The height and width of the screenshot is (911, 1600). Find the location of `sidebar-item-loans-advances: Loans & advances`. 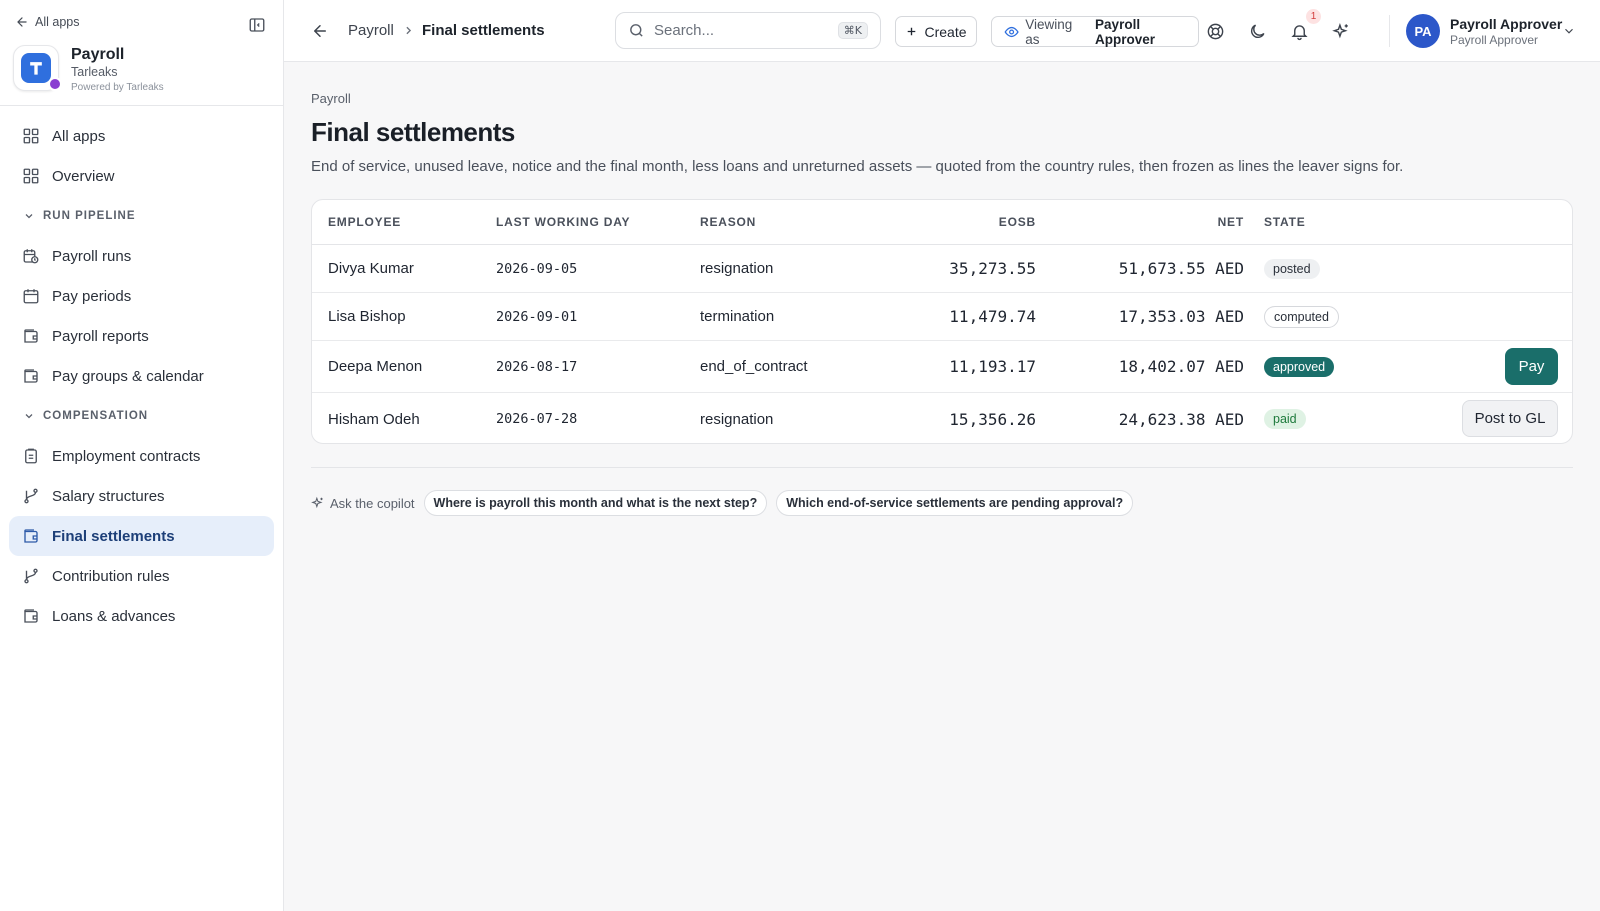

sidebar-item-loans-advances: Loans & advances is located at coordinates (141, 616).